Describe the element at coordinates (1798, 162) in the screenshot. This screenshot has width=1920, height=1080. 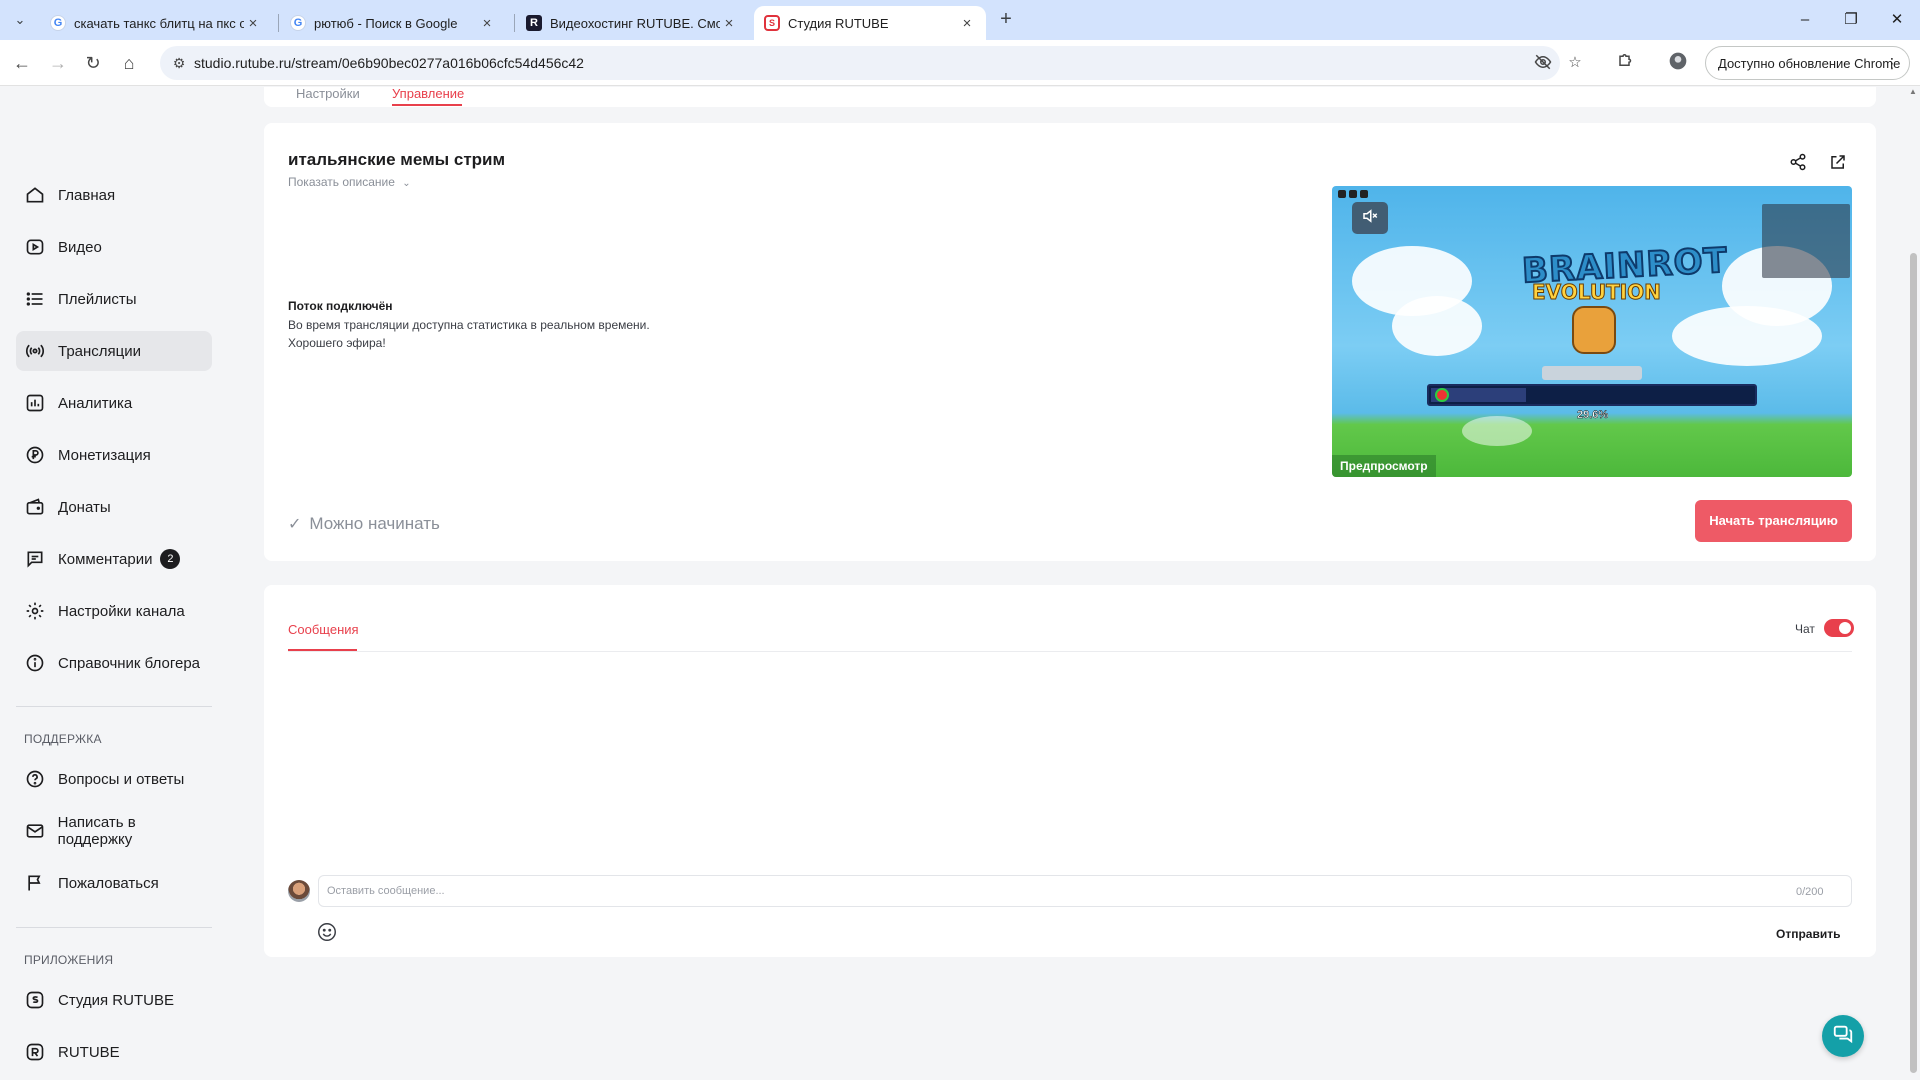
I see `share-icon` at that location.